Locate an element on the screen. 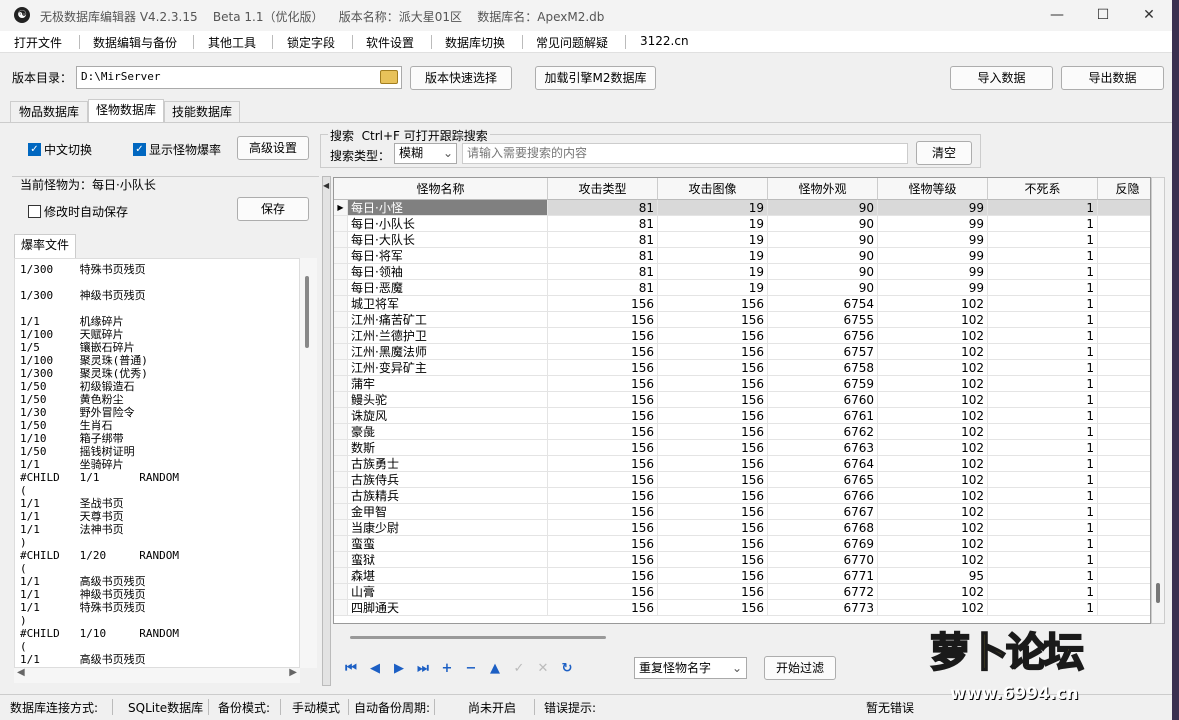  table-cell: 每日·恶魔 is located at coordinates (448, 288).